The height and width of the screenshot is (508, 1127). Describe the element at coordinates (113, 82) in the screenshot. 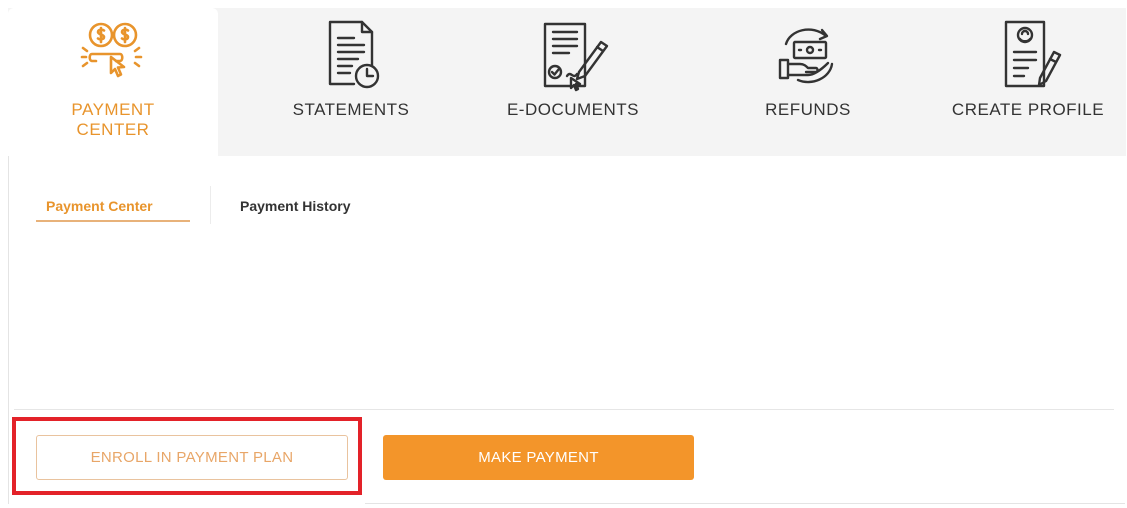

I see `tab-payment-center: PAYMENT CENTER` at that location.